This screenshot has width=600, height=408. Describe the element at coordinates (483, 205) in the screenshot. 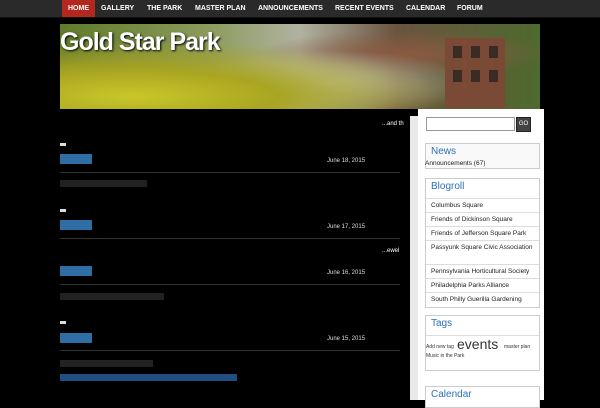

I see `blogroll-link: Columbus Square` at that location.